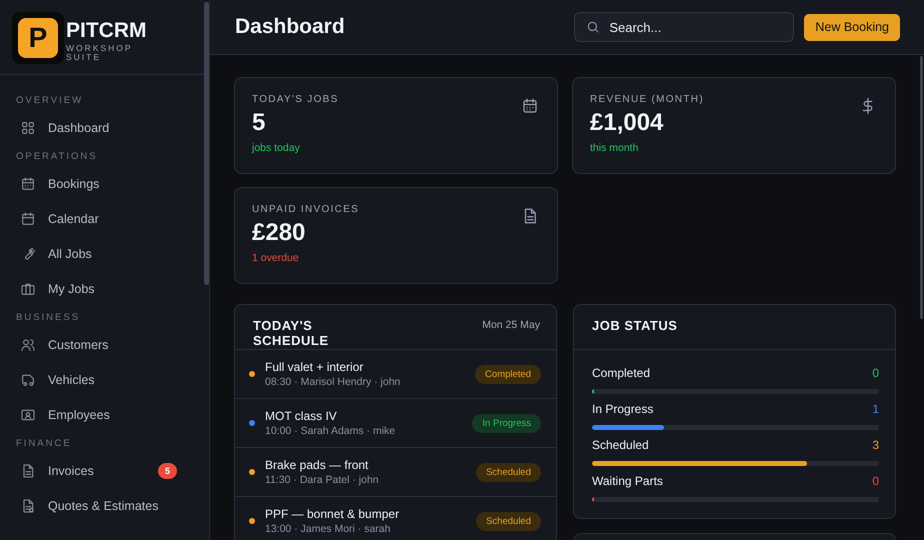  I want to click on nav-item: Calendar, so click(104, 218).